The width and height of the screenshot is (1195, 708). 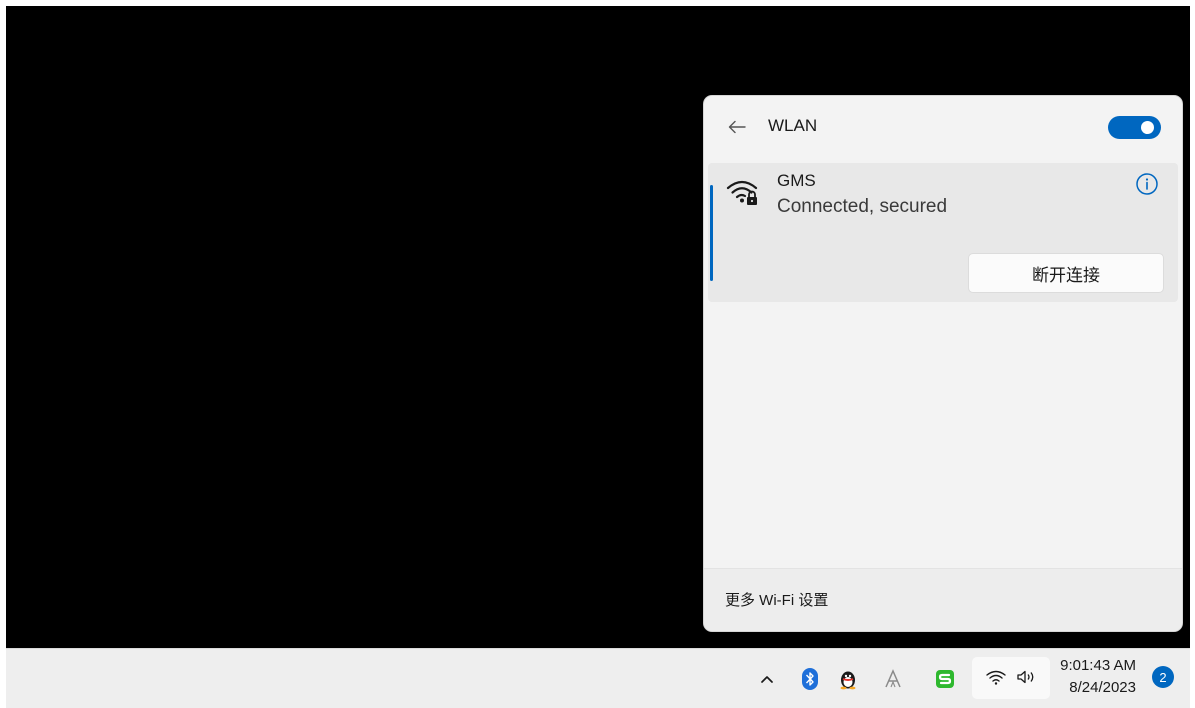 I want to click on sogou-s-icon, so click(x=945, y=678).